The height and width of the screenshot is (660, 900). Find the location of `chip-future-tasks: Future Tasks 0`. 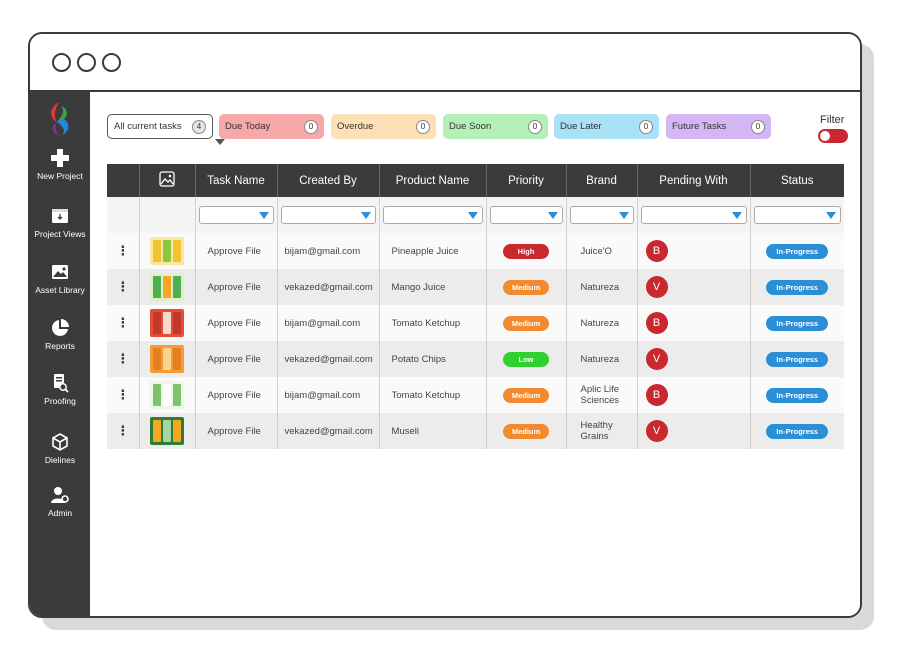

chip-future-tasks: Future Tasks 0 is located at coordinates (718, 126).